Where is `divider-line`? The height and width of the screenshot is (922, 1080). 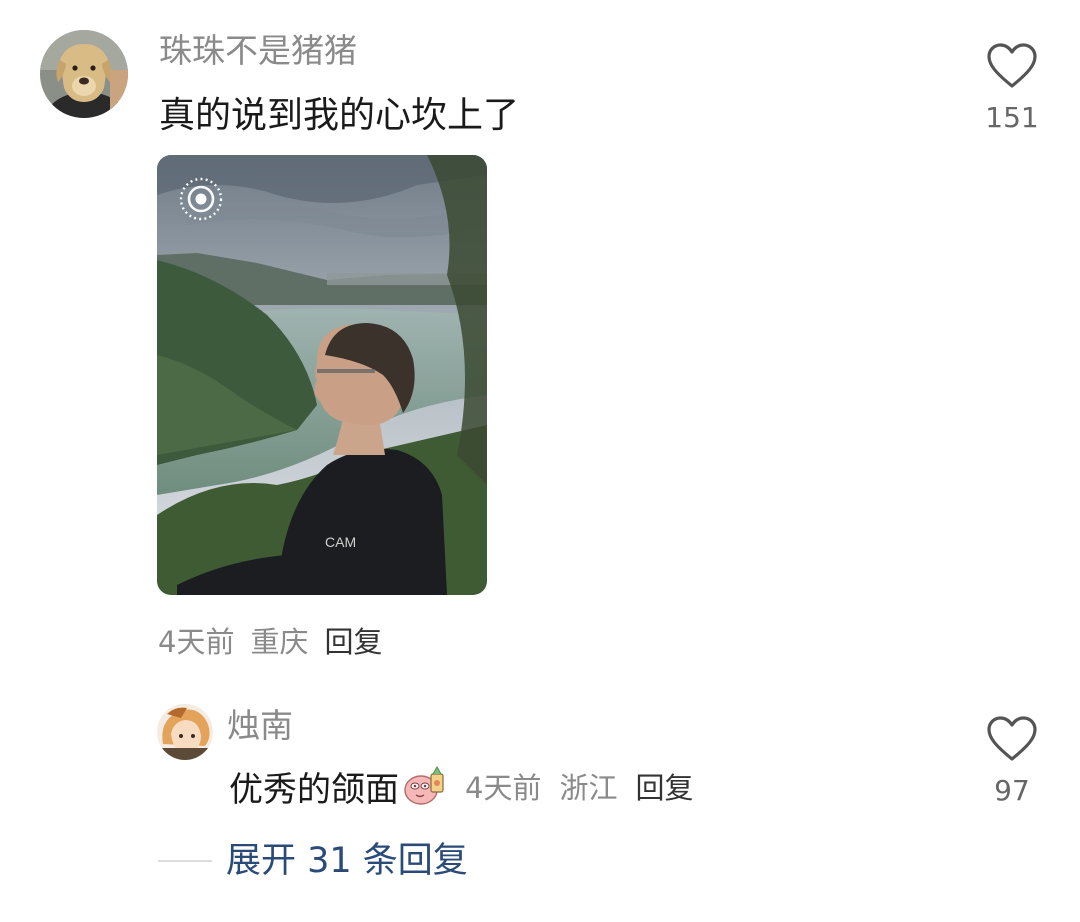
divider-line is located at coordinates (185, 861).